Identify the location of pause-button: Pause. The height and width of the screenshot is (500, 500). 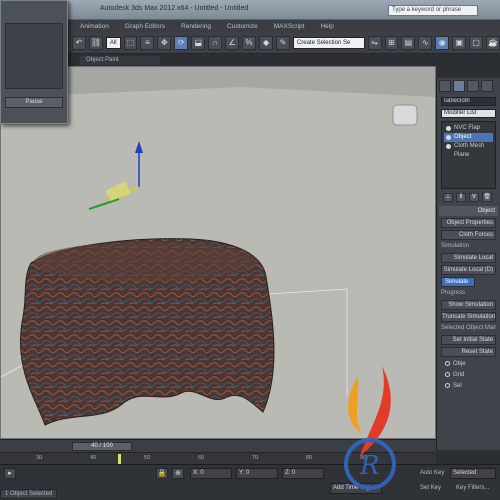
(34, 102).